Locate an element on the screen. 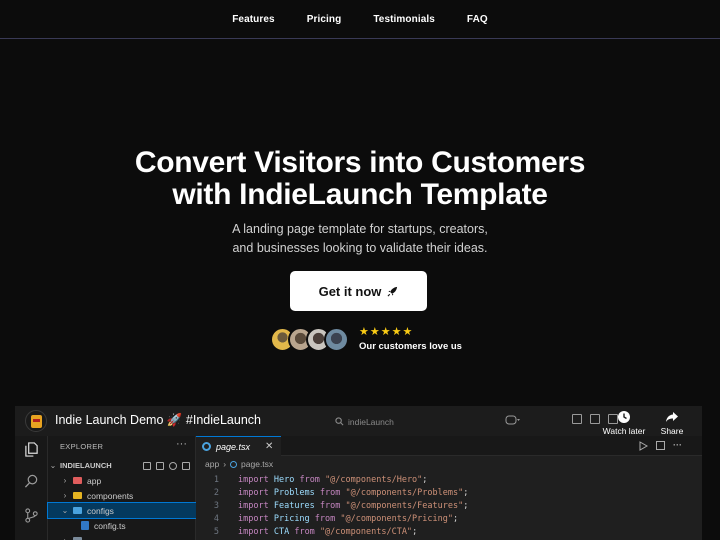 This screenshot has width=720, height=540. search-text: indieLaunch is located at coordinates (371, 421).